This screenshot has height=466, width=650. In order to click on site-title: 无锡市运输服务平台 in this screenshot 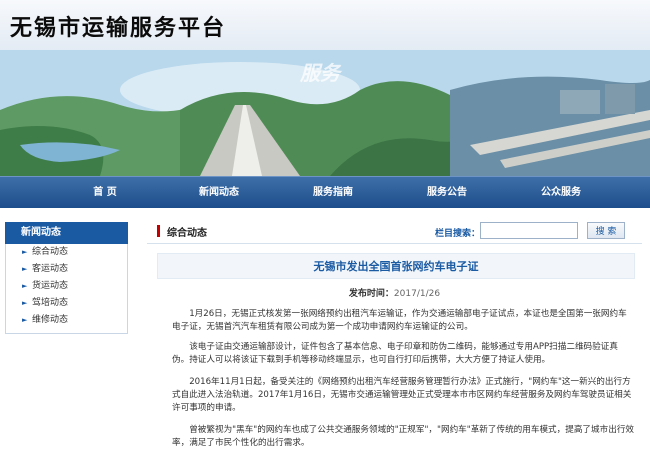, I will do `click(118, 28)`.